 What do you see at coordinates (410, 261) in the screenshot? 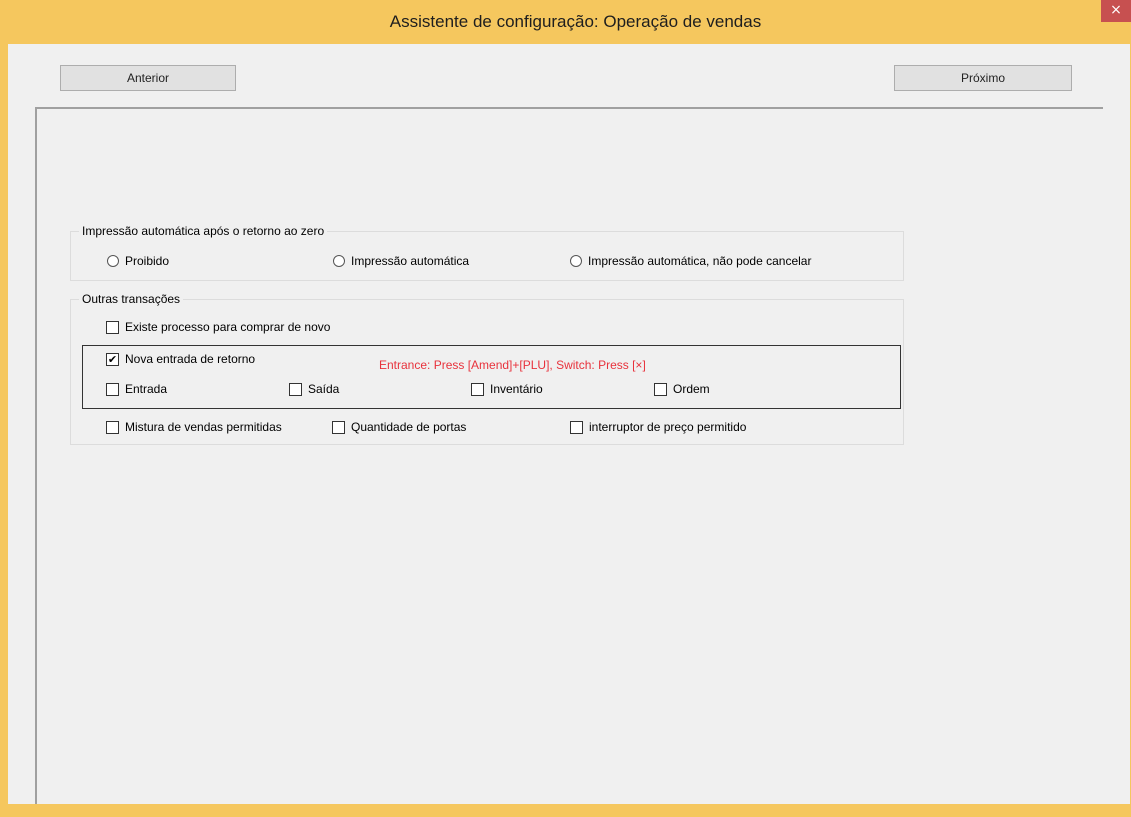
I see `radio-label: Impressão automática` at bounding box center [410, 261].